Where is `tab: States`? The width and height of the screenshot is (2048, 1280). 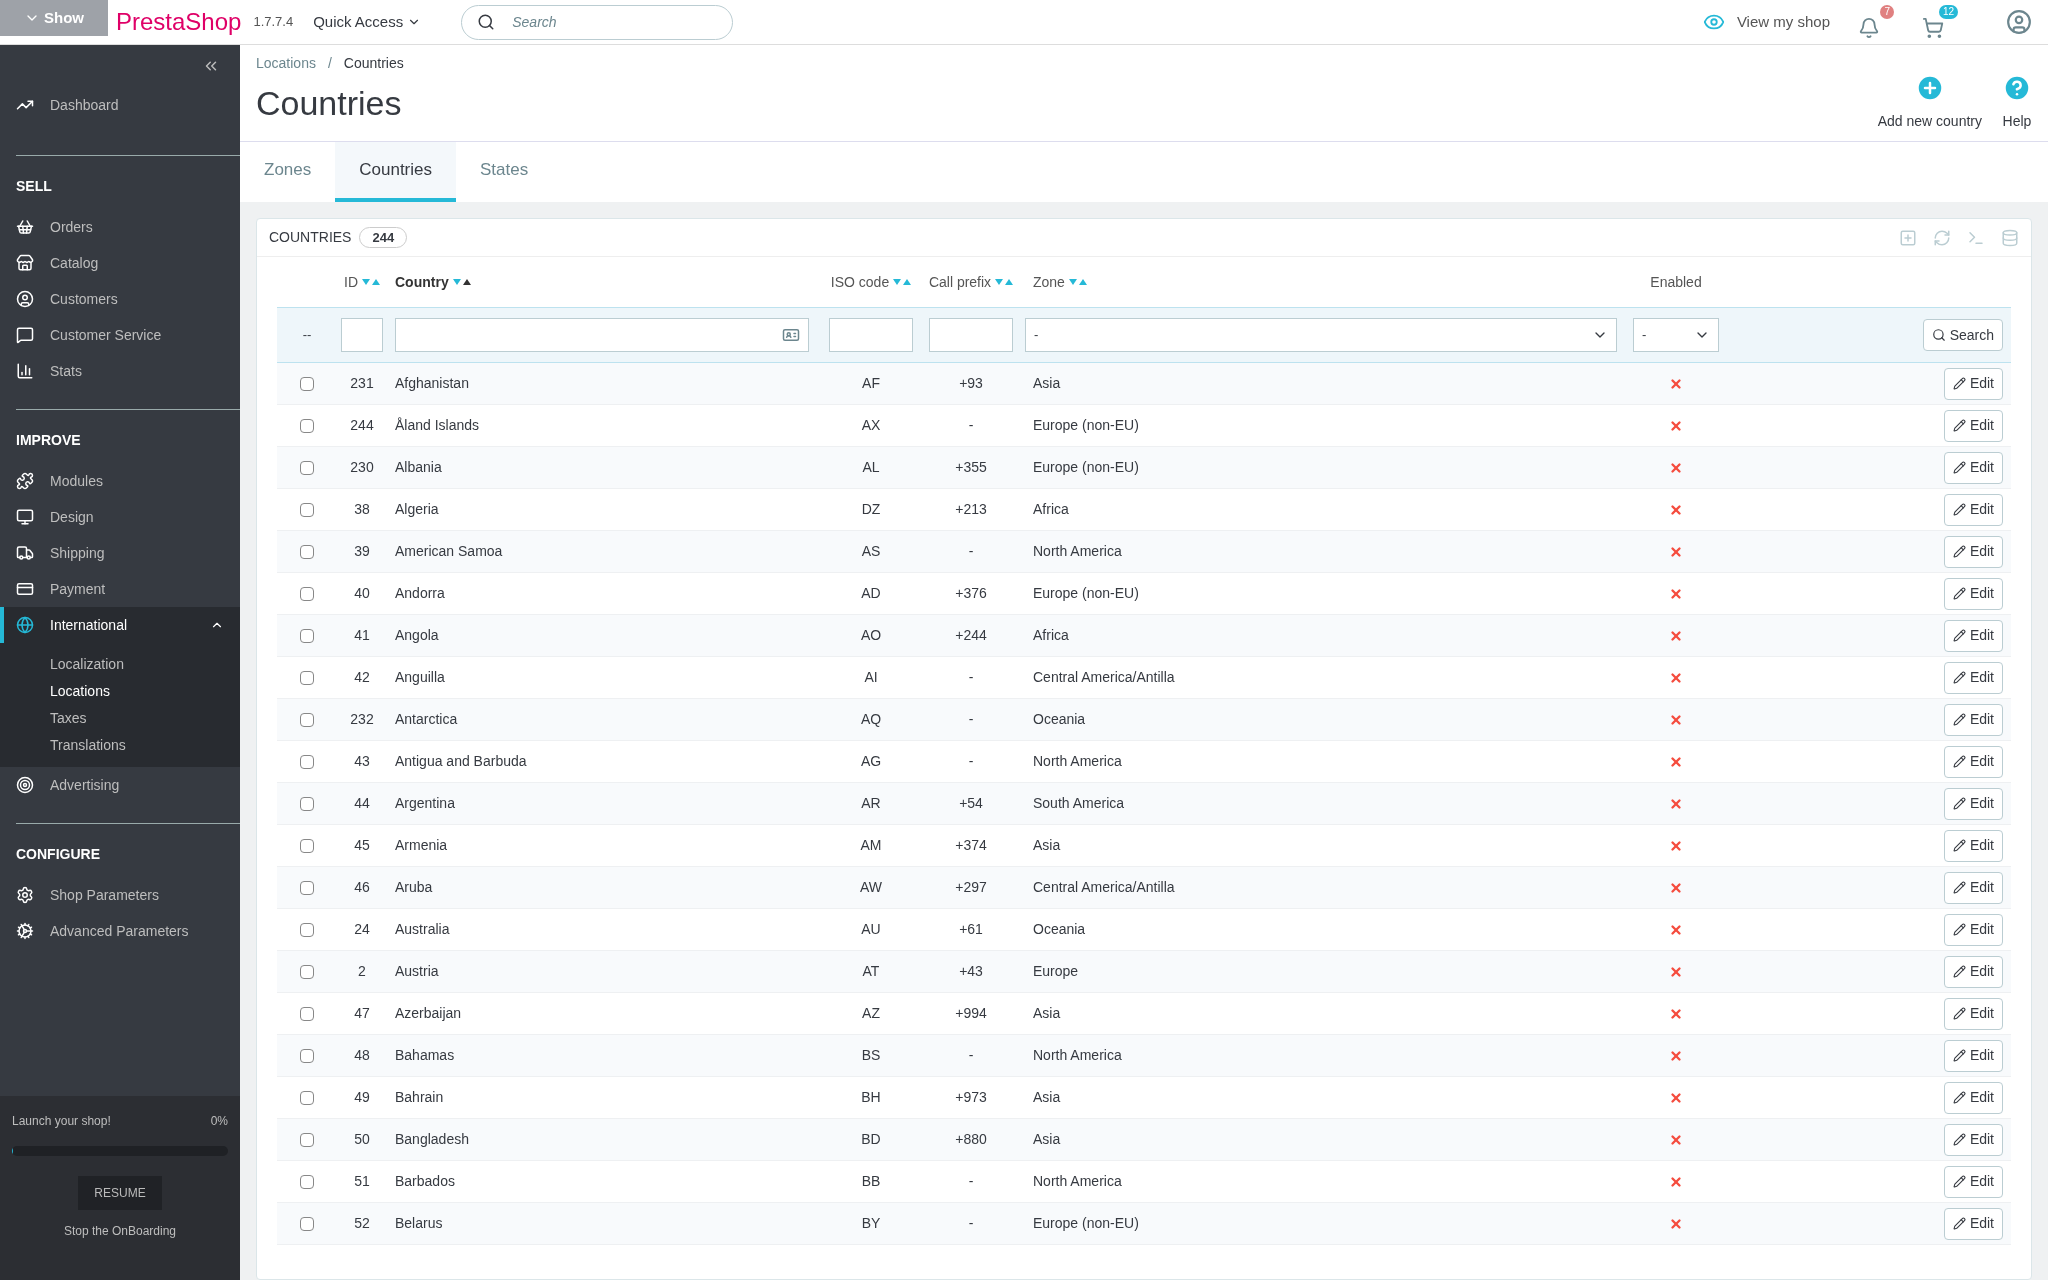 tab: States is located at coordinates (504, 172).